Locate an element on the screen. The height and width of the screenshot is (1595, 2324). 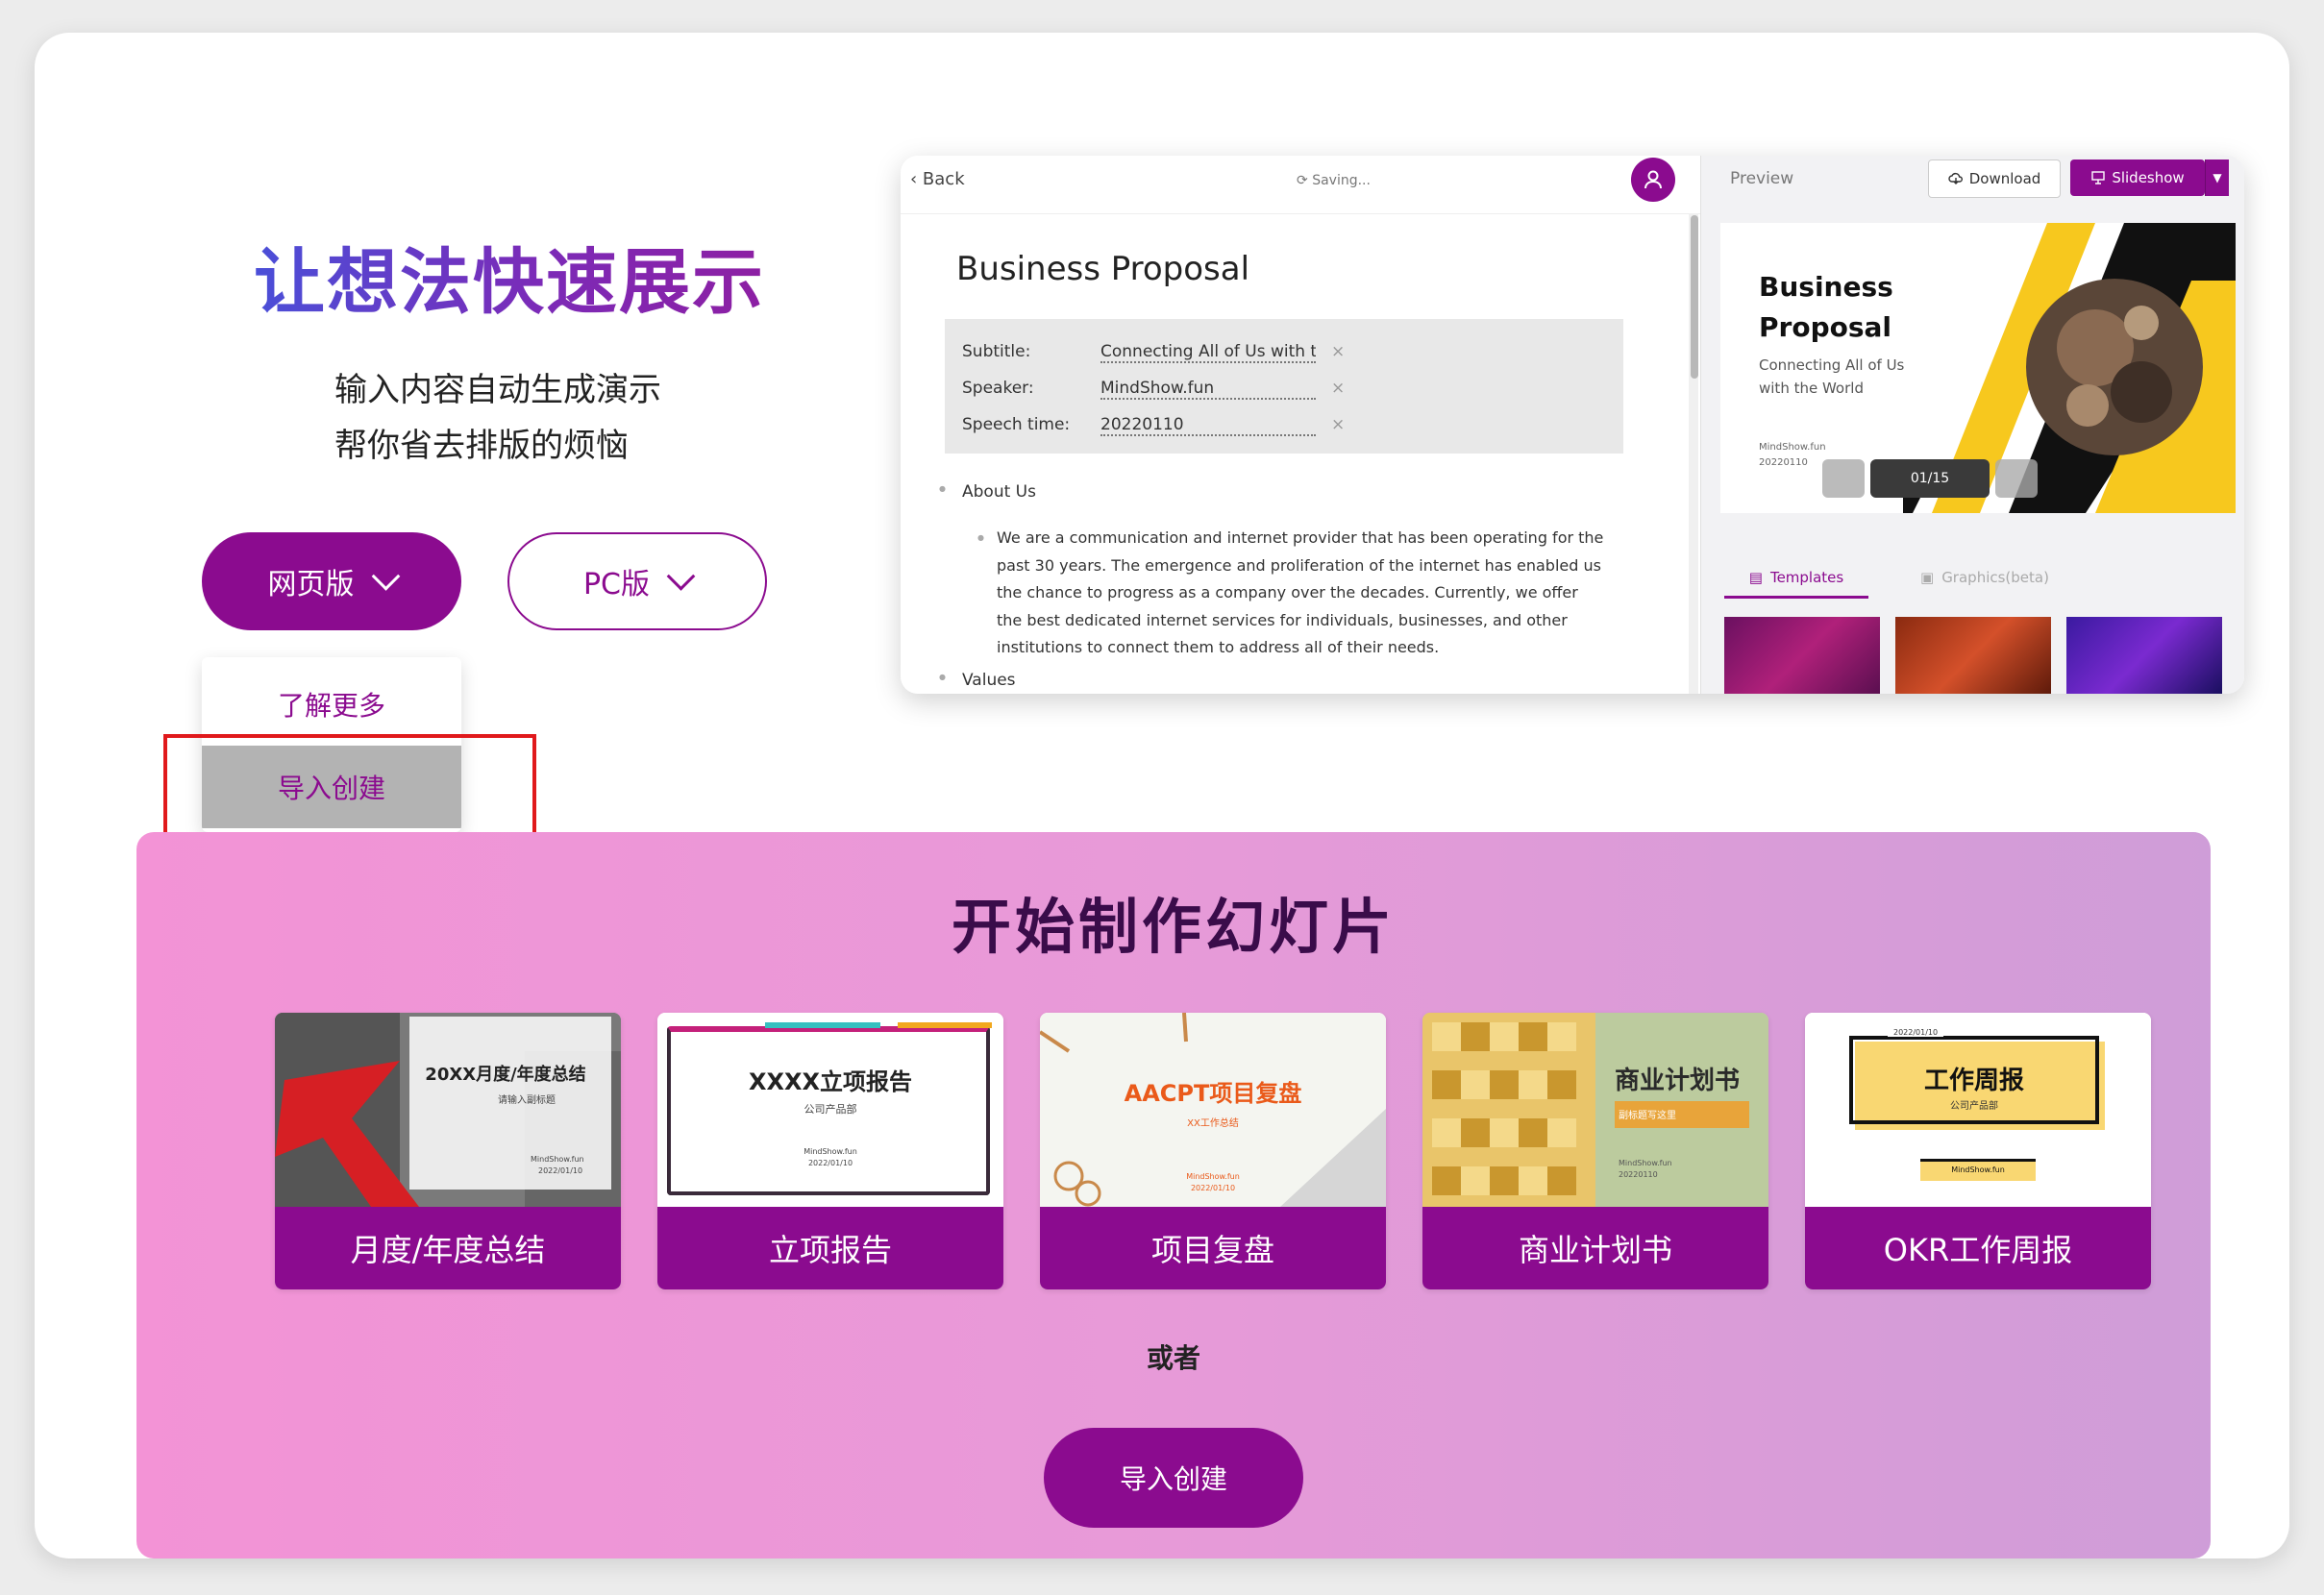
template-label: 月度/年度总结 is located at coordinates (448, 1248).